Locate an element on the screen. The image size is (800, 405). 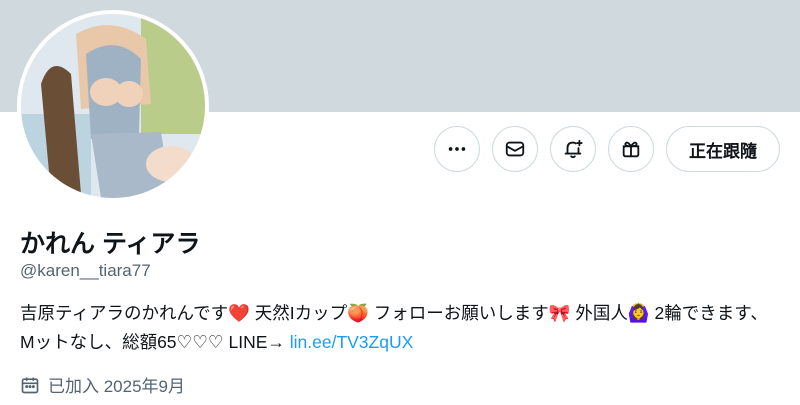
bio-link: lin.ee/TV3ZqUX is located at coordinates (352, 342).